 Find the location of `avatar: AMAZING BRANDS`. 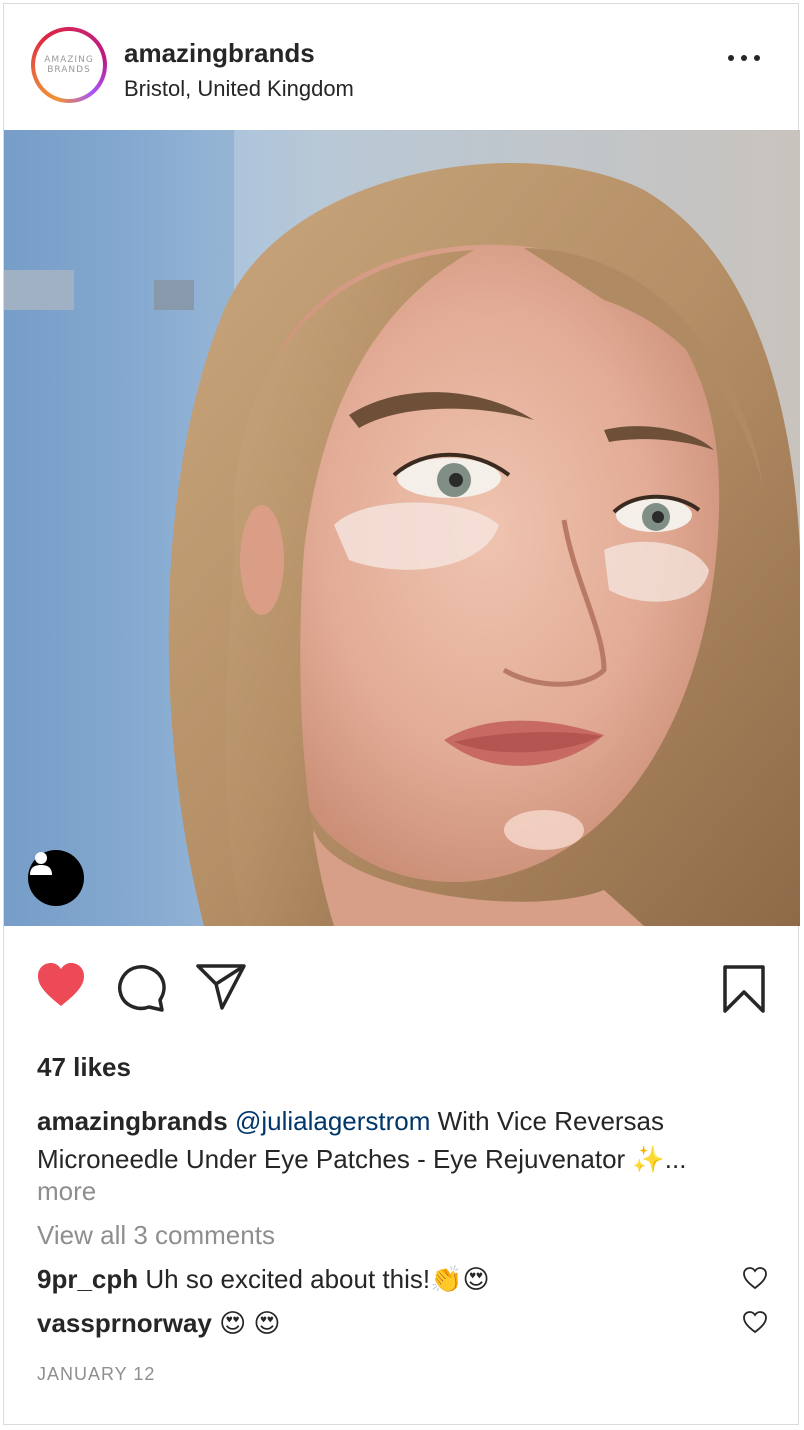

avatar: AMAZING BRANDS is located at coordinates (69, 65).